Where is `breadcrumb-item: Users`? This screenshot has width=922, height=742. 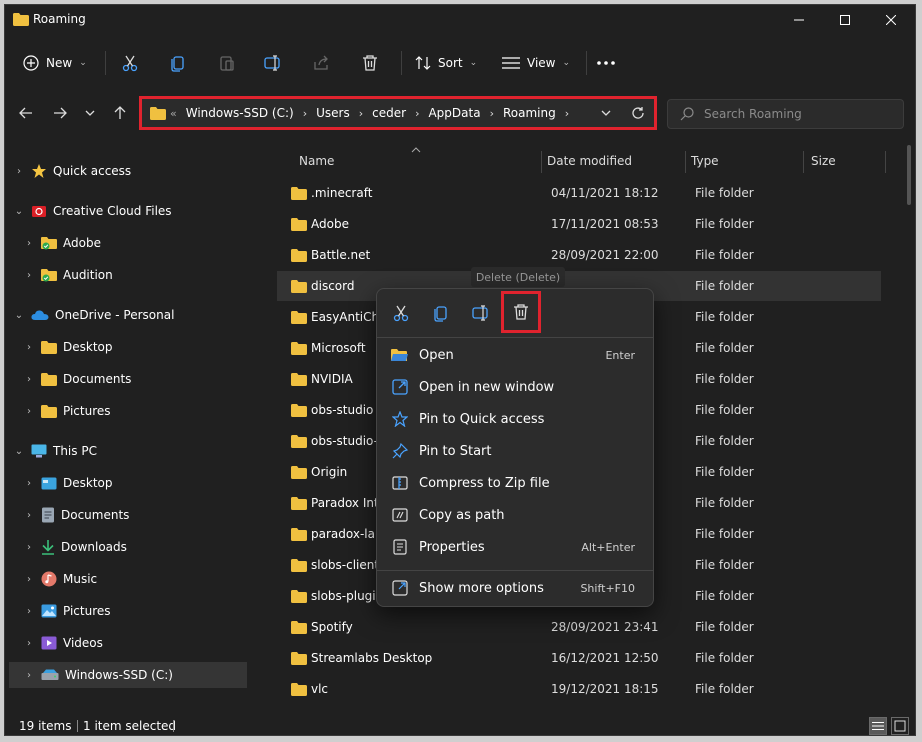 breadcrumb-item: Users is located at coordinates (333, 113).